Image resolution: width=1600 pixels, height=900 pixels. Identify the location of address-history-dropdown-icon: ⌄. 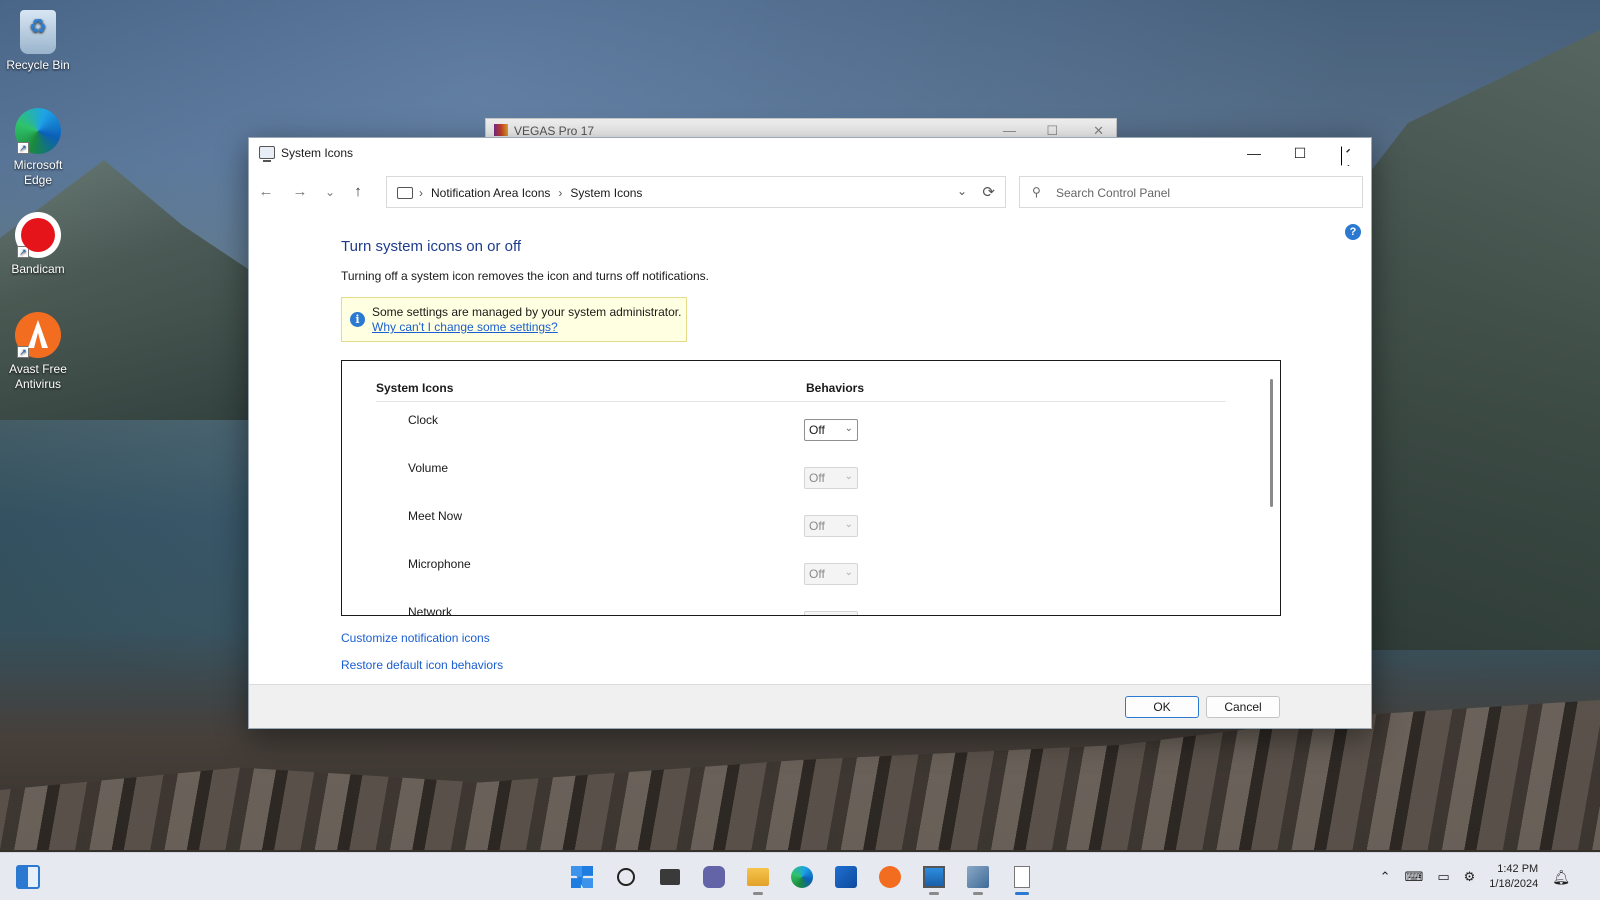
(962, 191).